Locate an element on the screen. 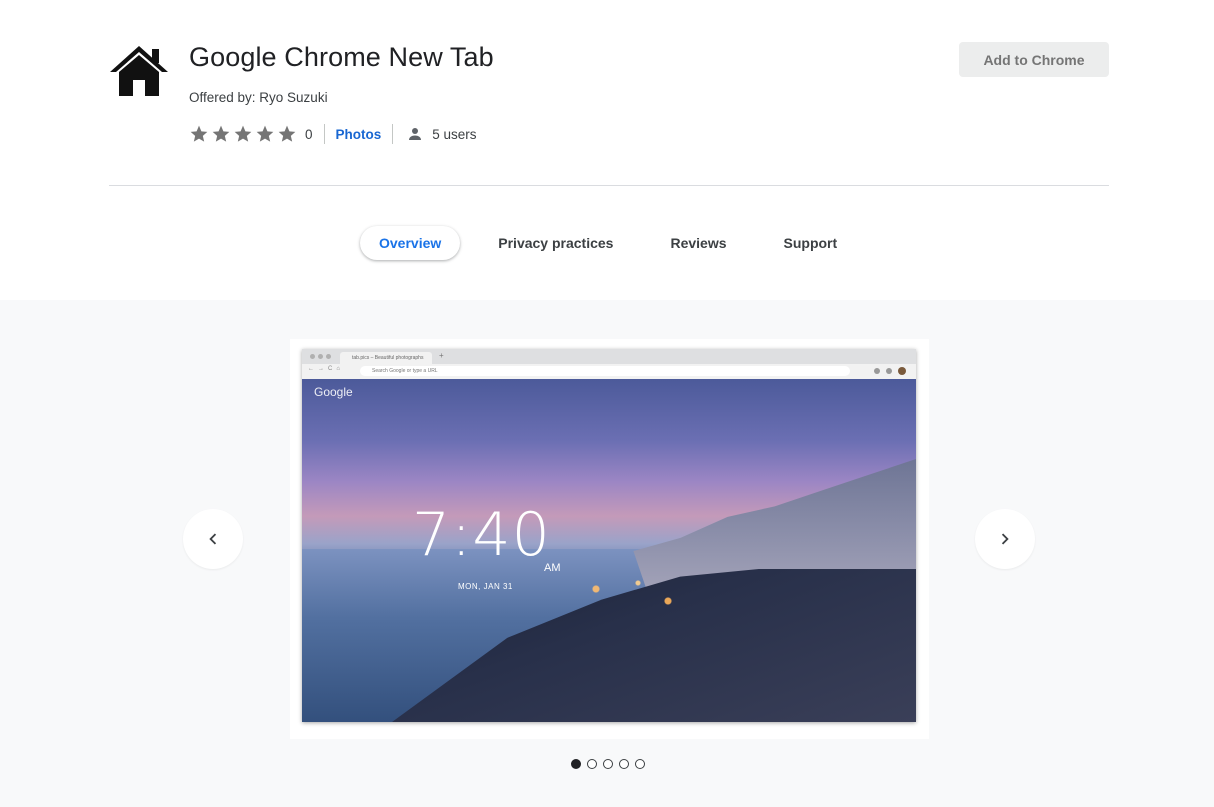 This screenshot has height=807, width=1214. window-controls is located at coordinates (320, 356).